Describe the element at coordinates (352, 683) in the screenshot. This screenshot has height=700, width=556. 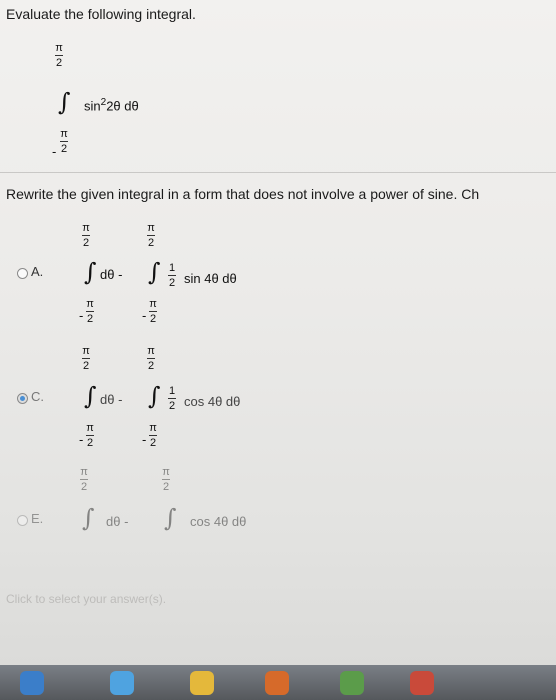
I see `app-icon` at that location.